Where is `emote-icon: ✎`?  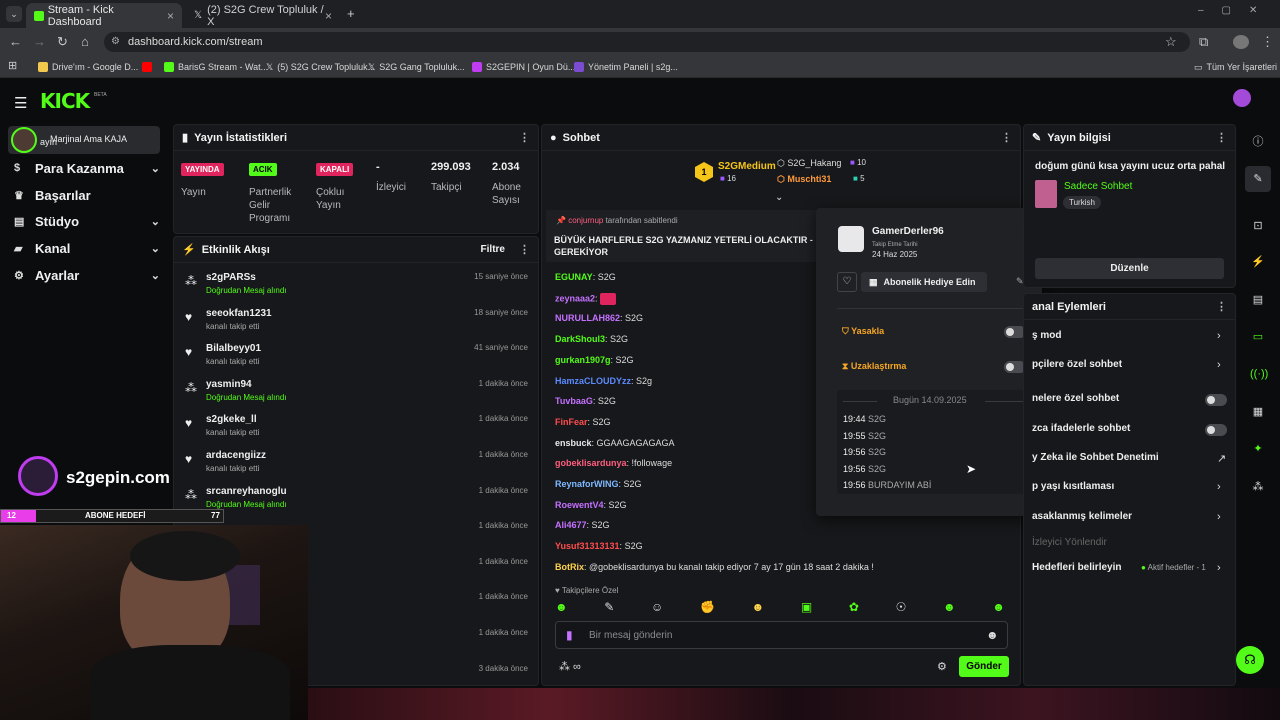
emote-icon: ✎ is located at coordinates (609, 608).